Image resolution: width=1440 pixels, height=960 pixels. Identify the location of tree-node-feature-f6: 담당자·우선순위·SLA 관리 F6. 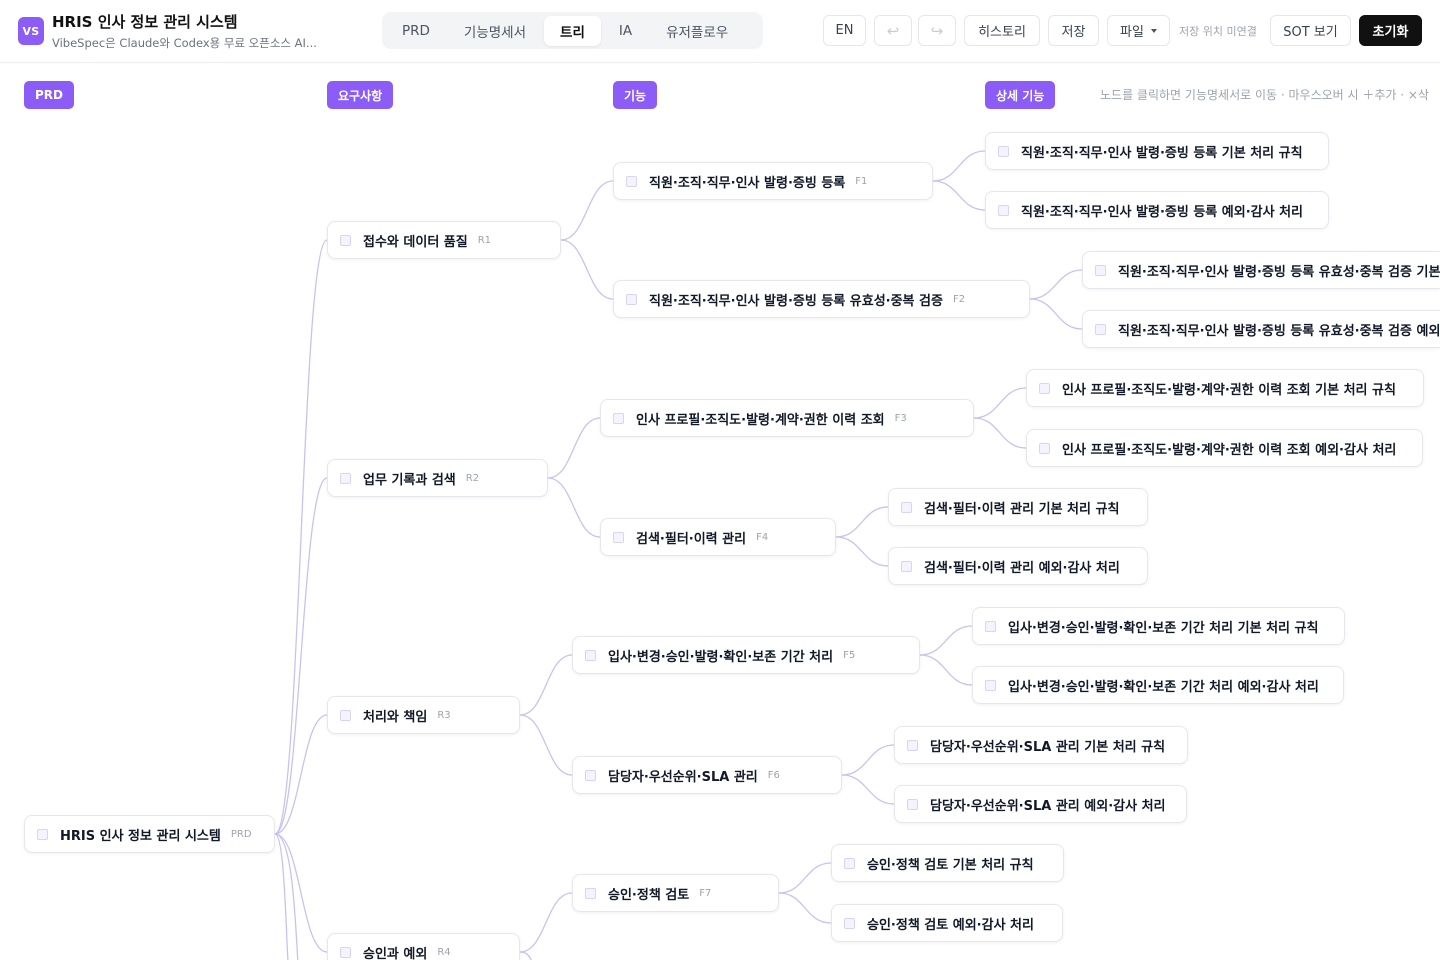
(707, 775).